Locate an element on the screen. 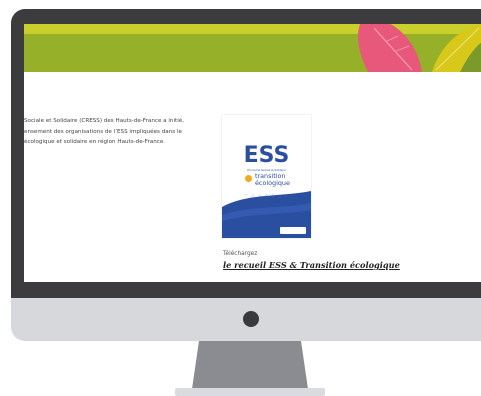 The width and height of the screenshot is (481, 396). download-report-link: le recueil ESS & Transition écologique is located at coordinates (311, 265).